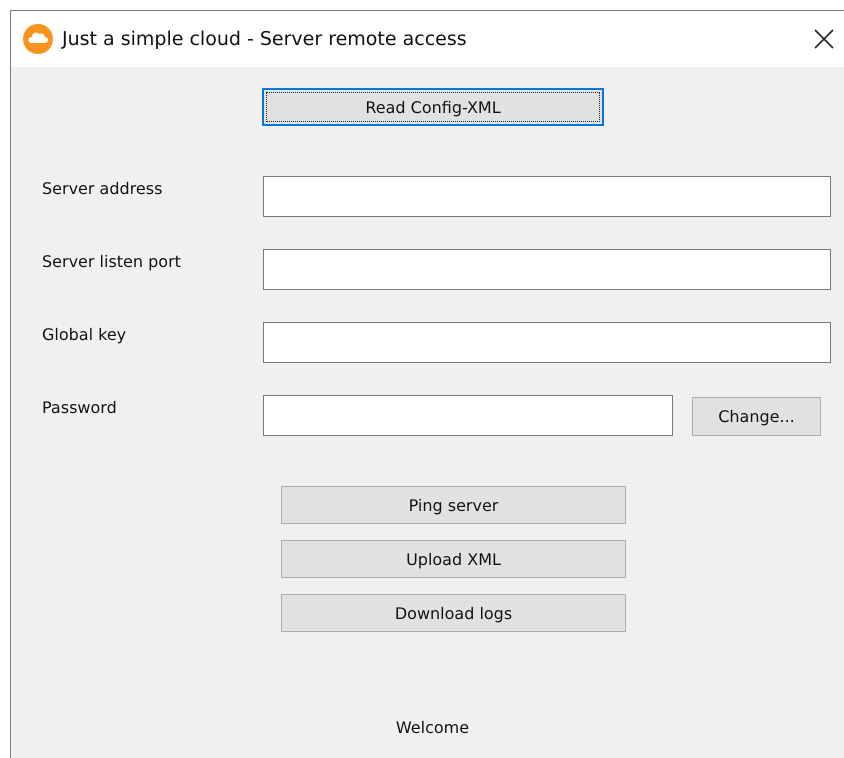 Image resolution: width=844 pixels, height=758 pixels. What do you see at coordinates (265, 39) in the screenshot?
I see `window-title: Just a simple cloud - Server remote access` at bounding box center [265, 39].